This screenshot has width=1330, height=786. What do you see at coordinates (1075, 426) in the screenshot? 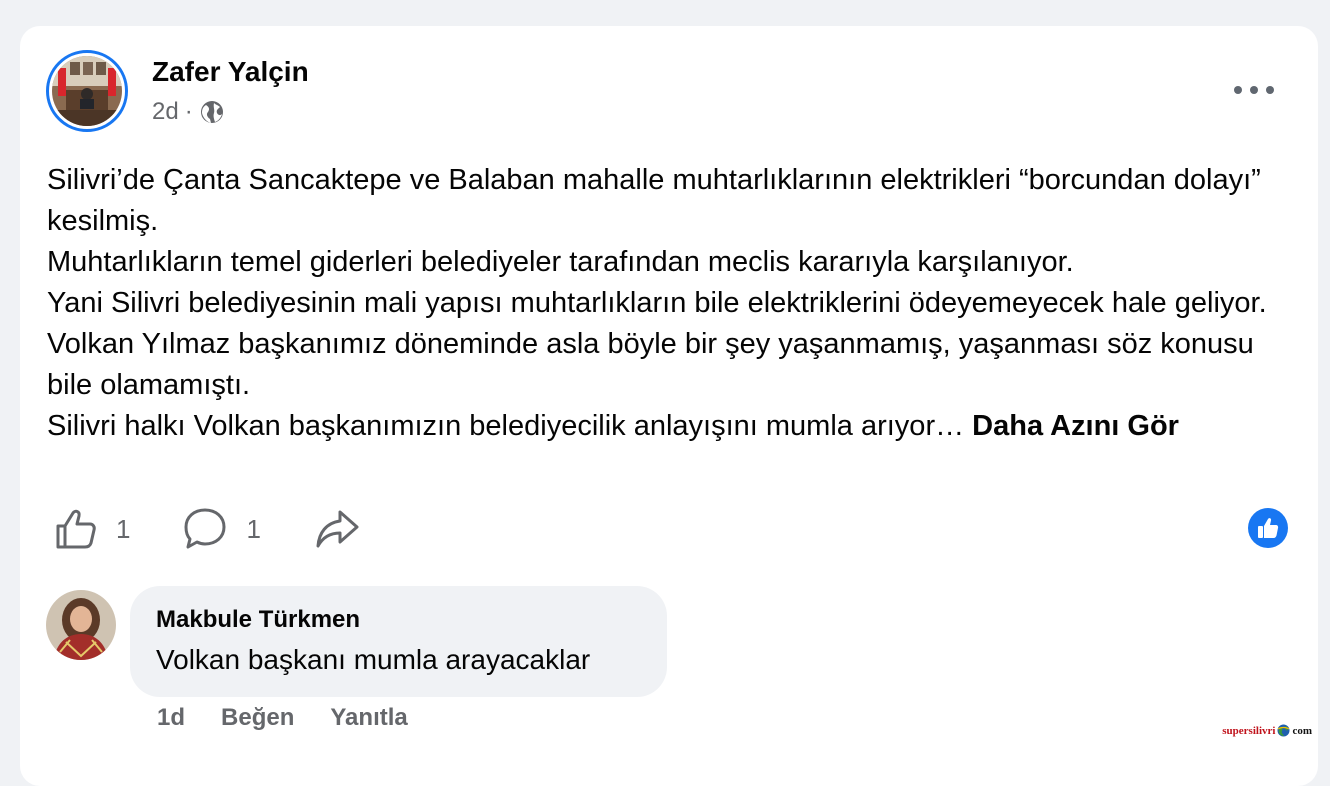
I see `see-less-link: Daha Azını Gör` at bounding box center [1075, 426].